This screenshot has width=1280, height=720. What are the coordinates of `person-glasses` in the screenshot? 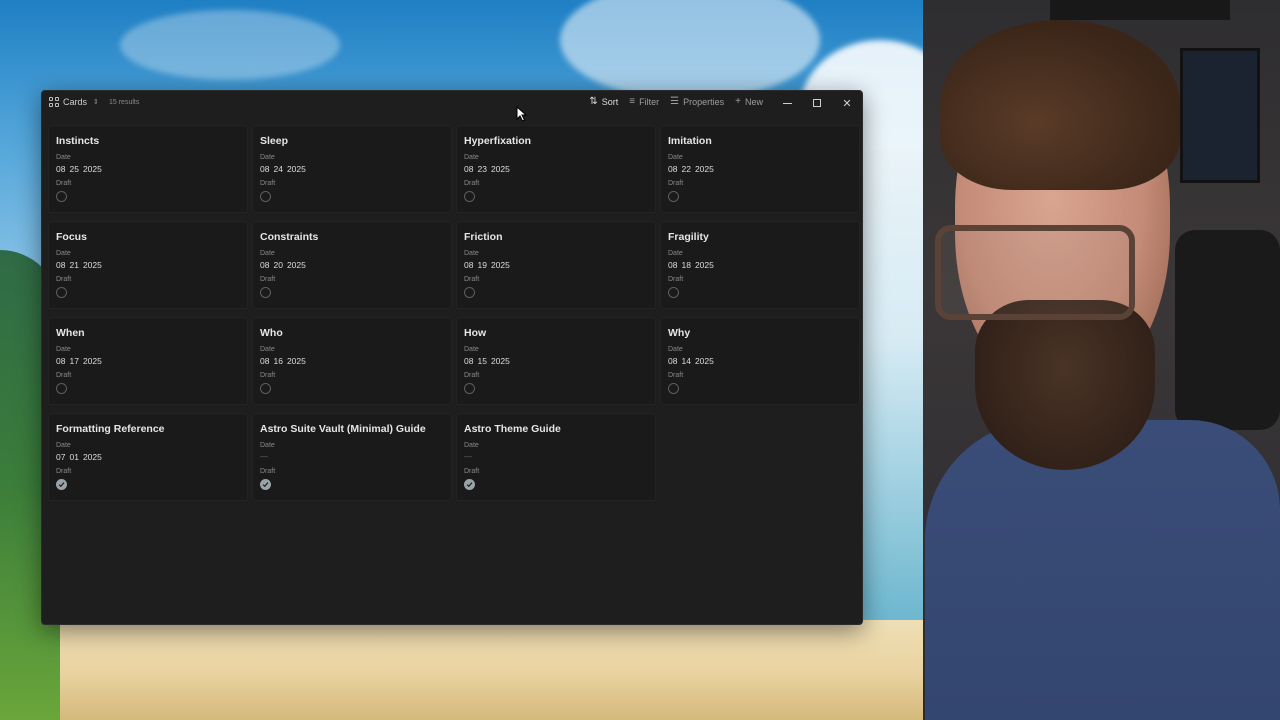 It's located at (1035, 272).